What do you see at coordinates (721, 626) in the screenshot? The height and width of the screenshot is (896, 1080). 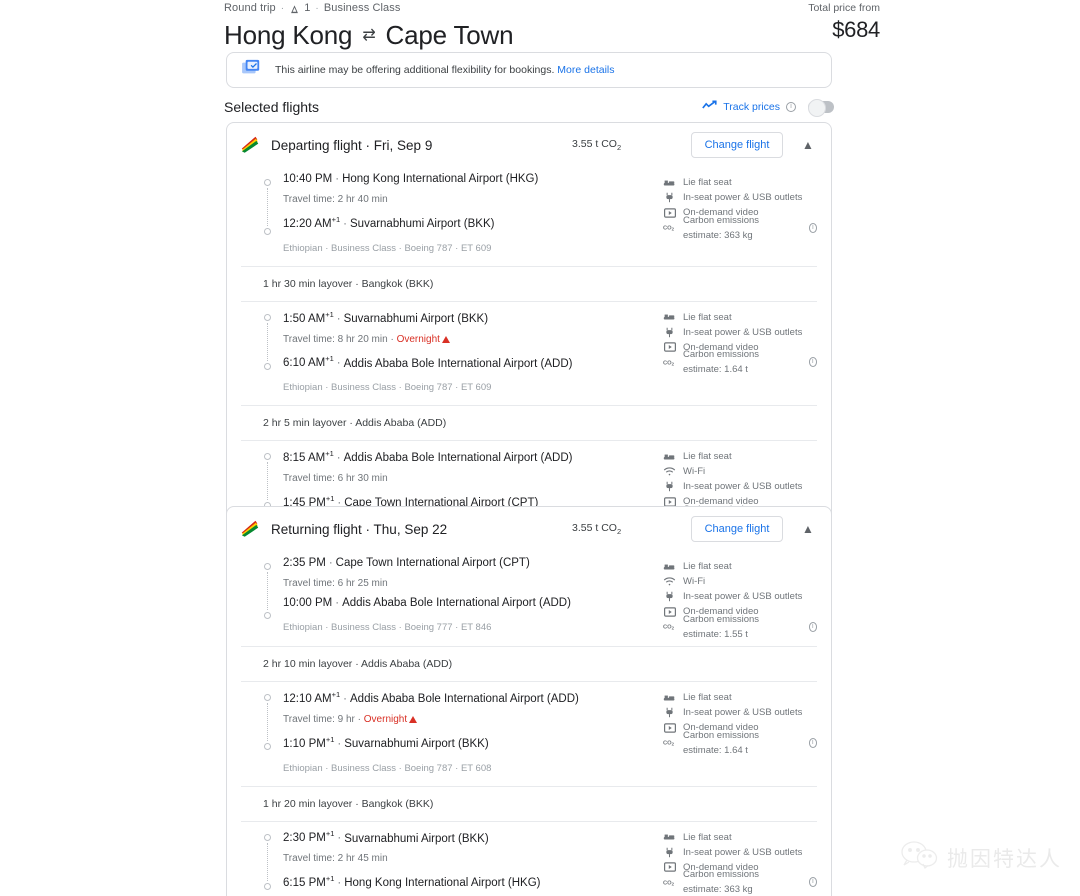 I see `amenity-label: Carbon emissions estimate: 1.55 t` at bounding box center [721, 626].